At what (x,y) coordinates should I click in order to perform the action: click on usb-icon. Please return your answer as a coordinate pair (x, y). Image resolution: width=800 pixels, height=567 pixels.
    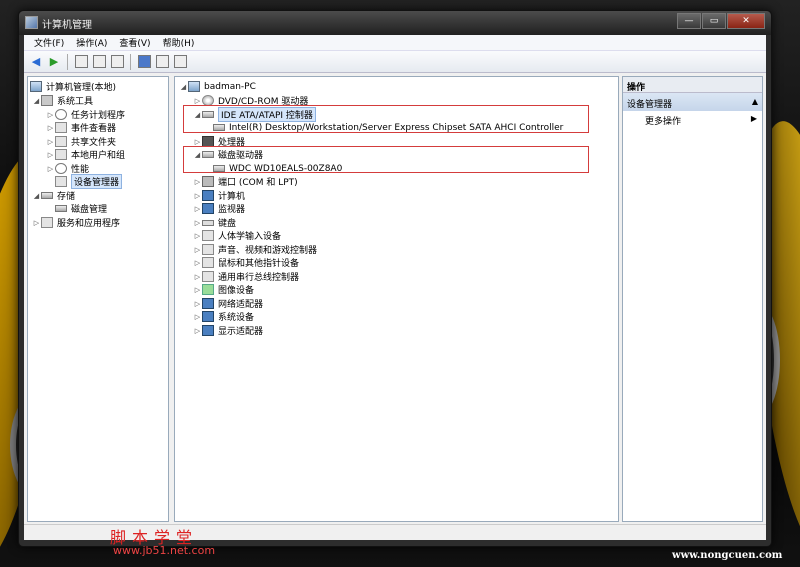
    Looking at the image, I should click on (208, 276).